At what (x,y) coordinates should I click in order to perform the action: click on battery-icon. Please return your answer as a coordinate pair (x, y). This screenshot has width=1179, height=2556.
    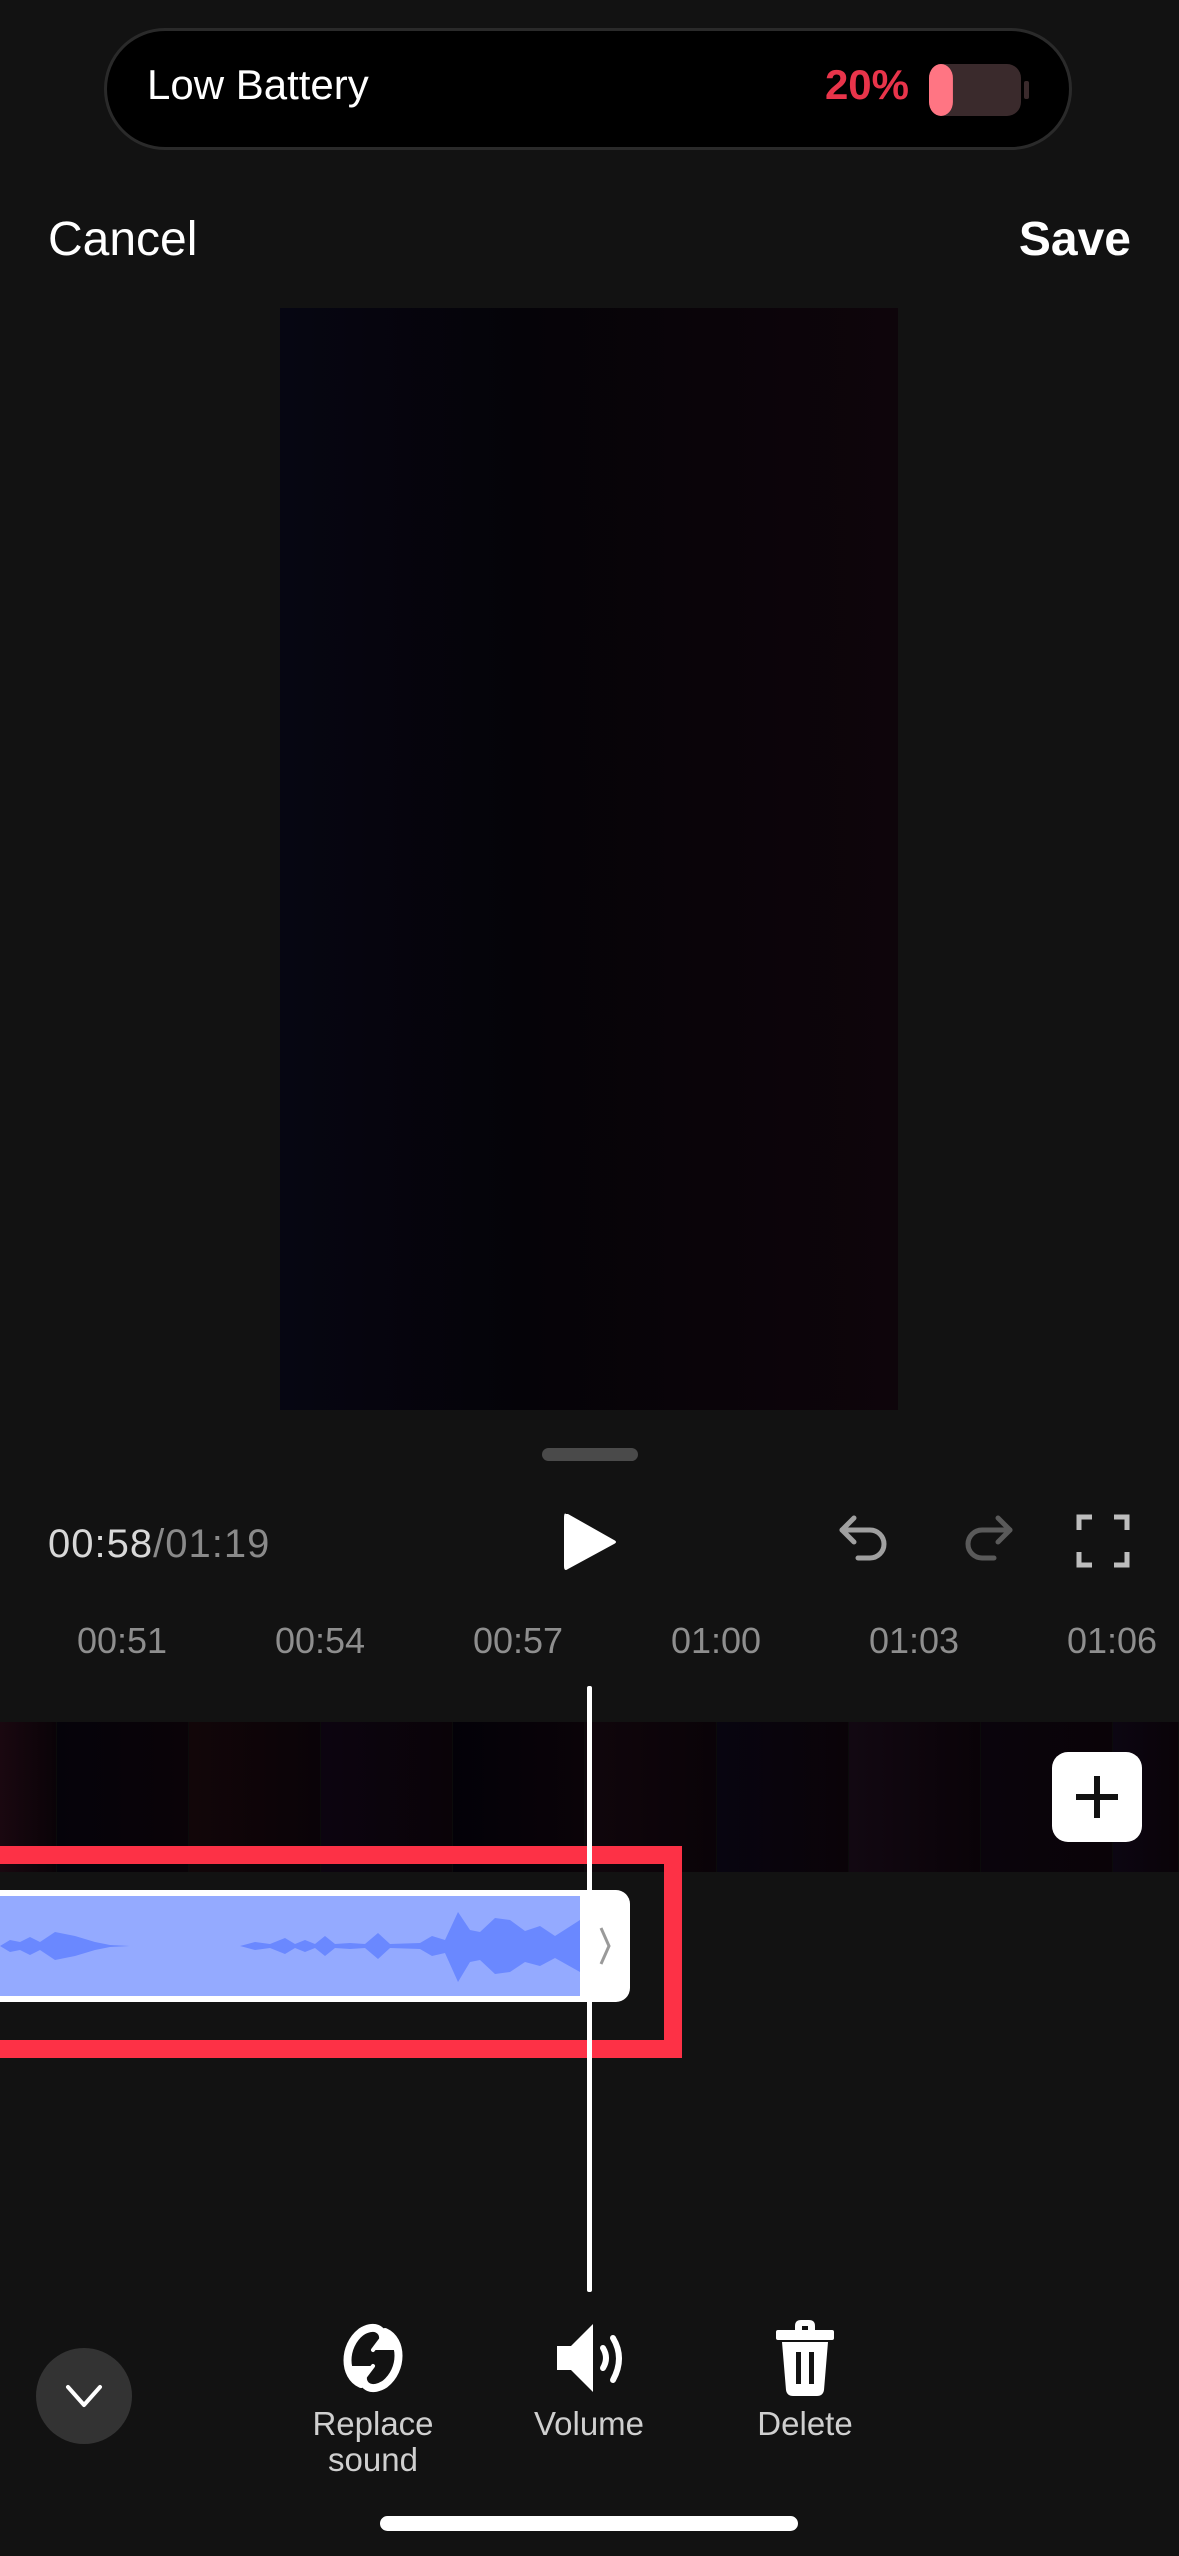
    Looking at the image, I should click on (979, 90).